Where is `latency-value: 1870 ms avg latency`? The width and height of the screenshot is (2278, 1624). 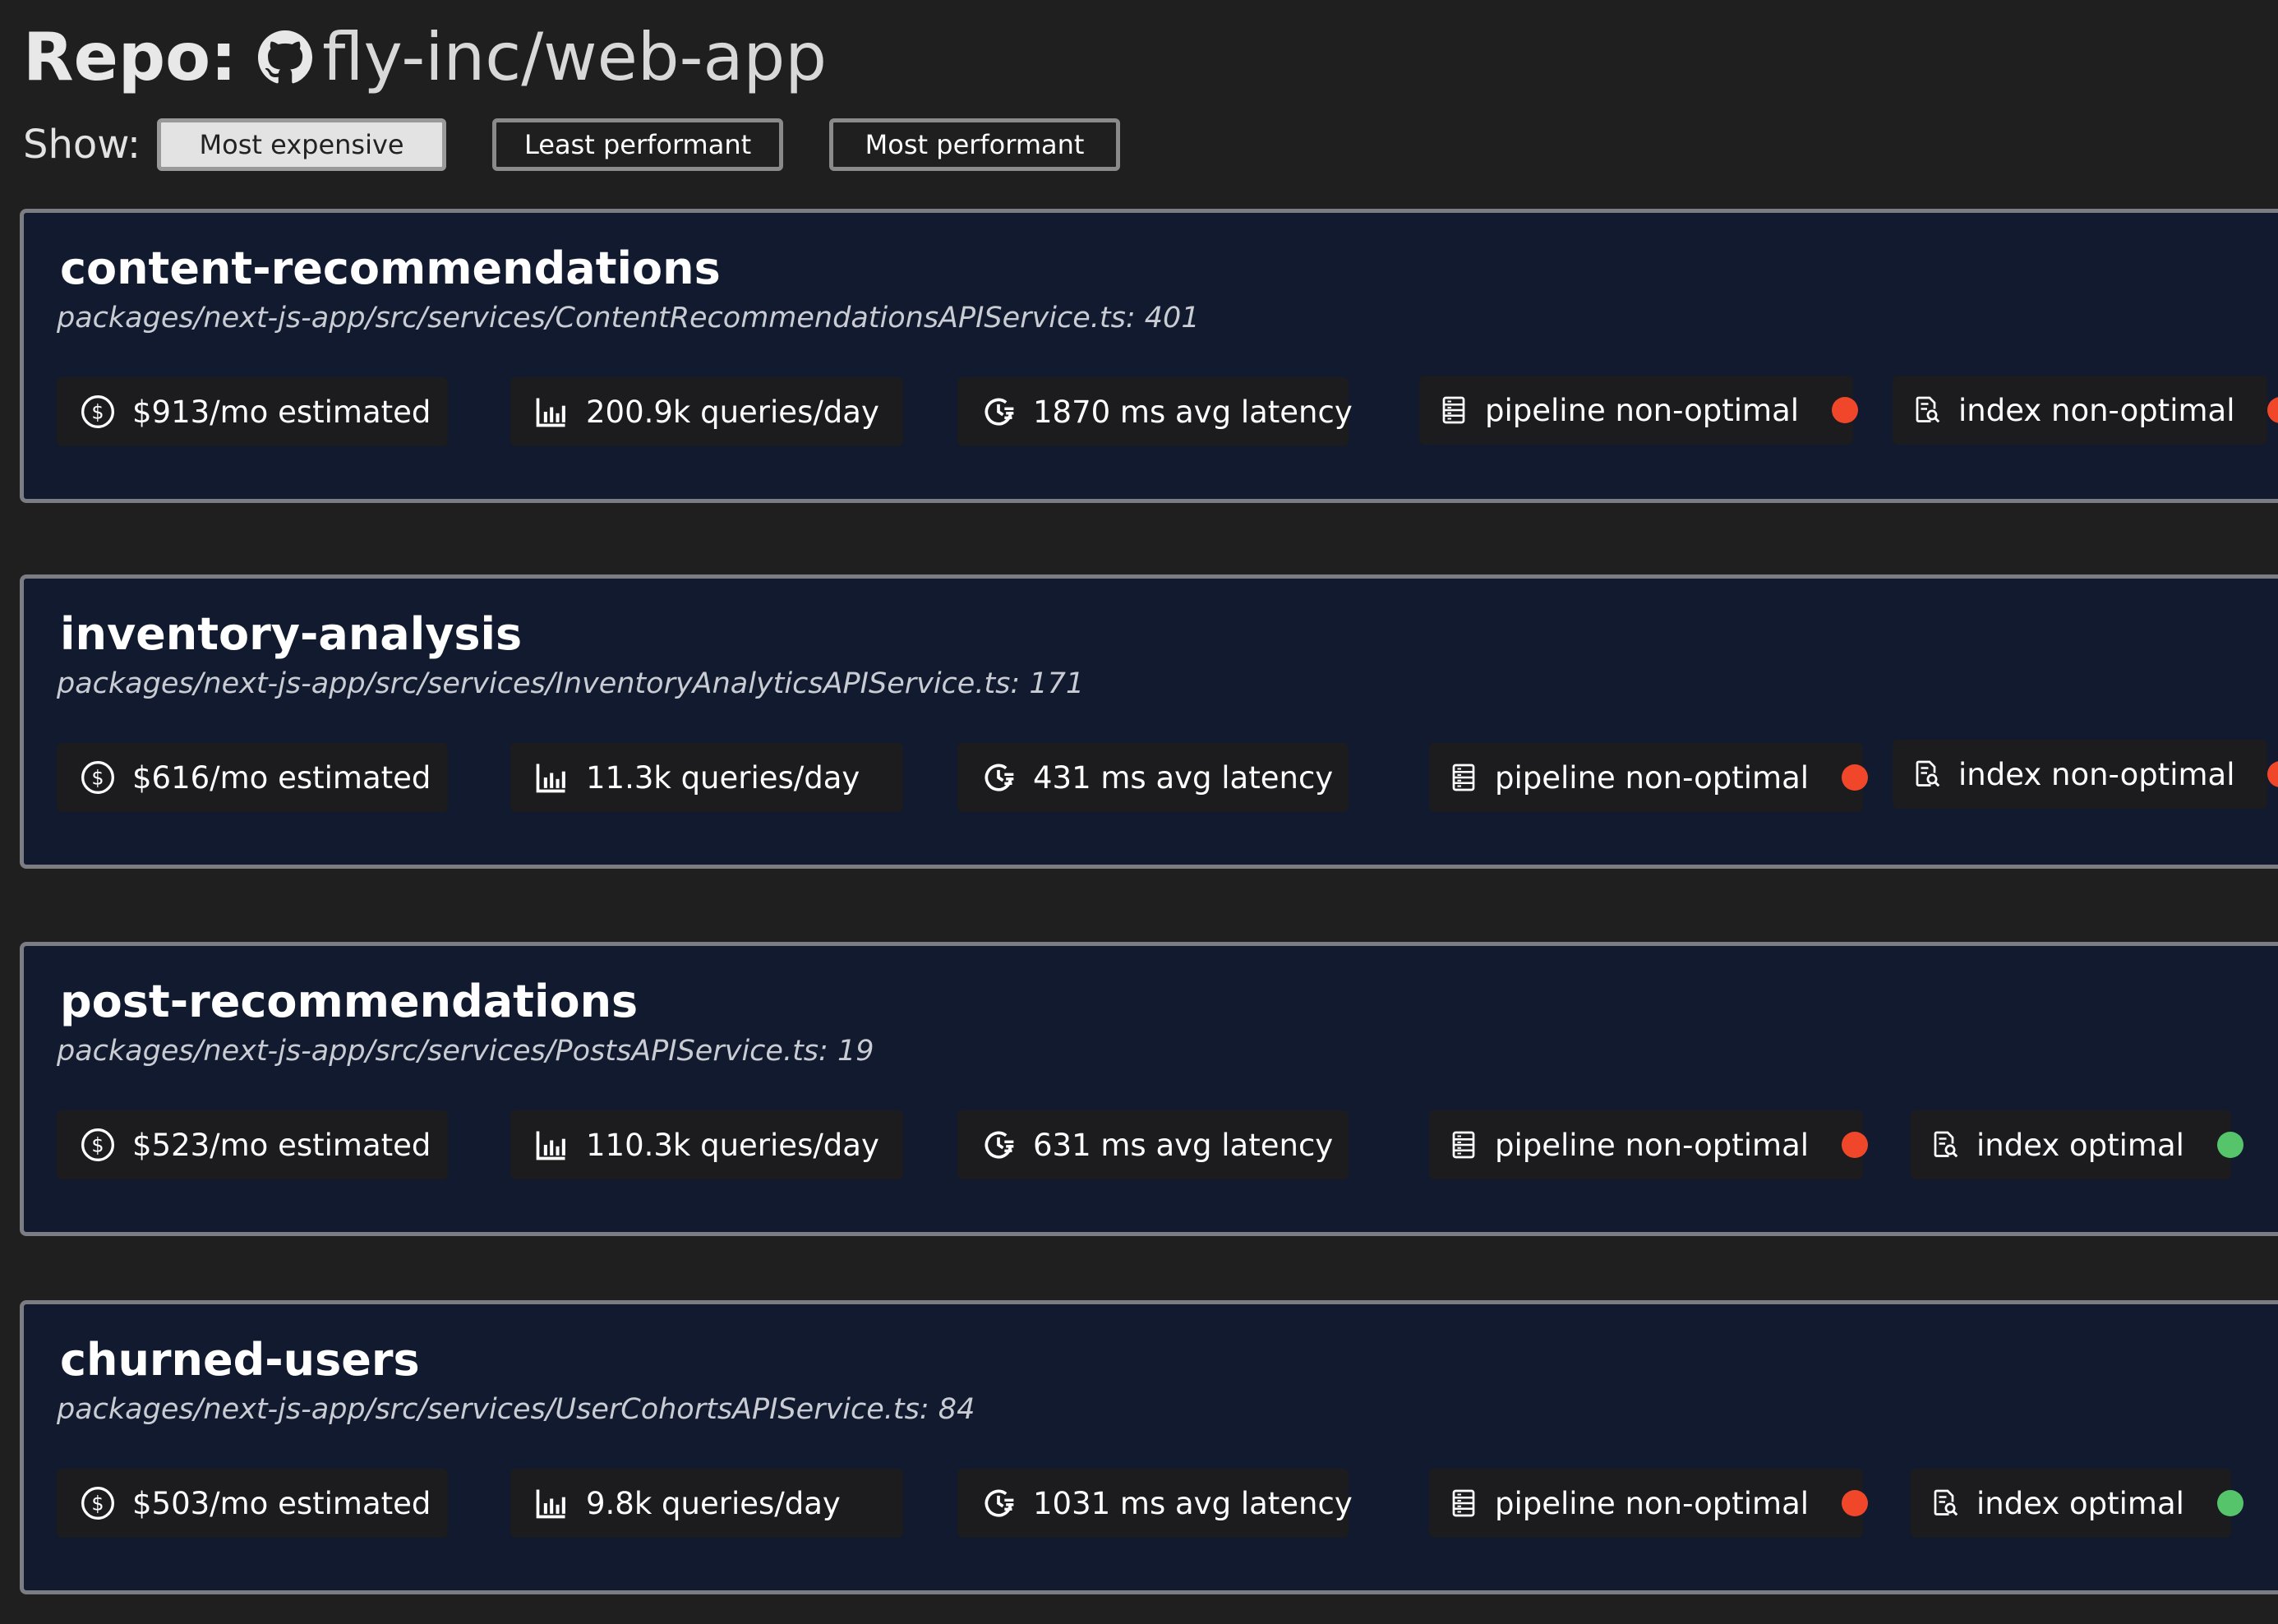 latency-value: 1870 ms avg latency is located at coordinates (1193, 412).